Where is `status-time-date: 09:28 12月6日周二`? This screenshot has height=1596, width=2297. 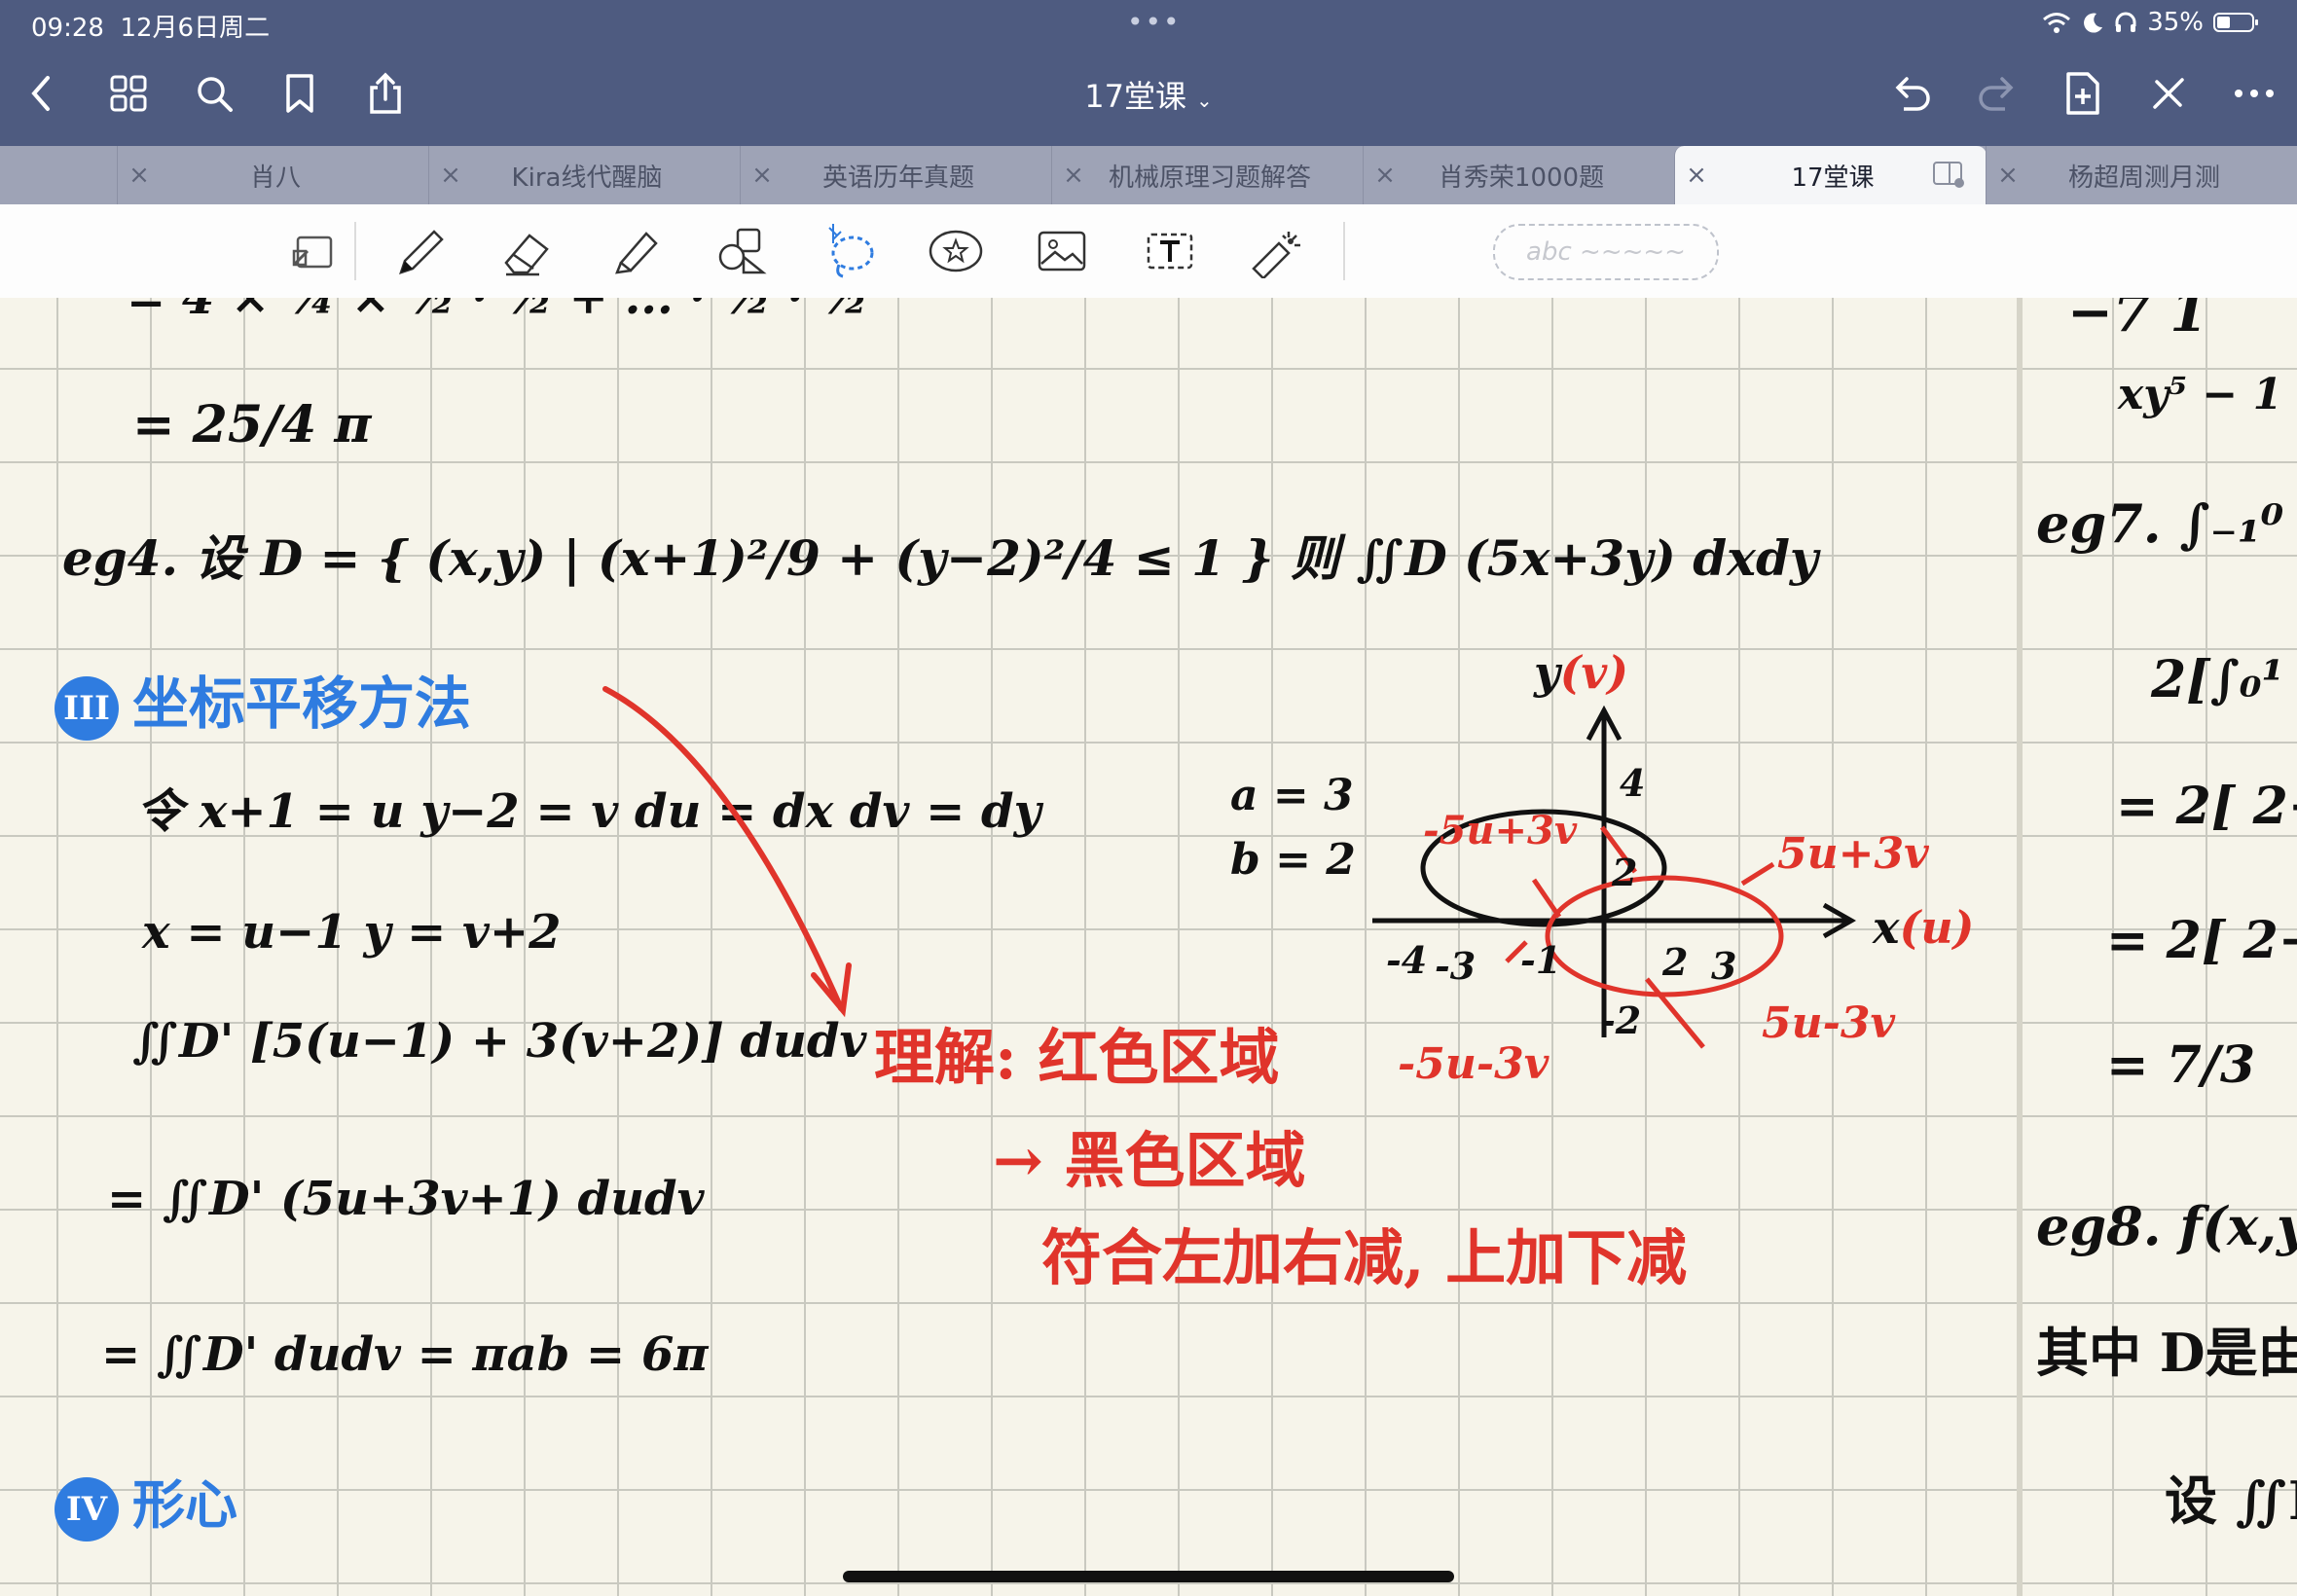 status-time-date: 09:28 12月6日周二 is located at coordinates (150, 26).